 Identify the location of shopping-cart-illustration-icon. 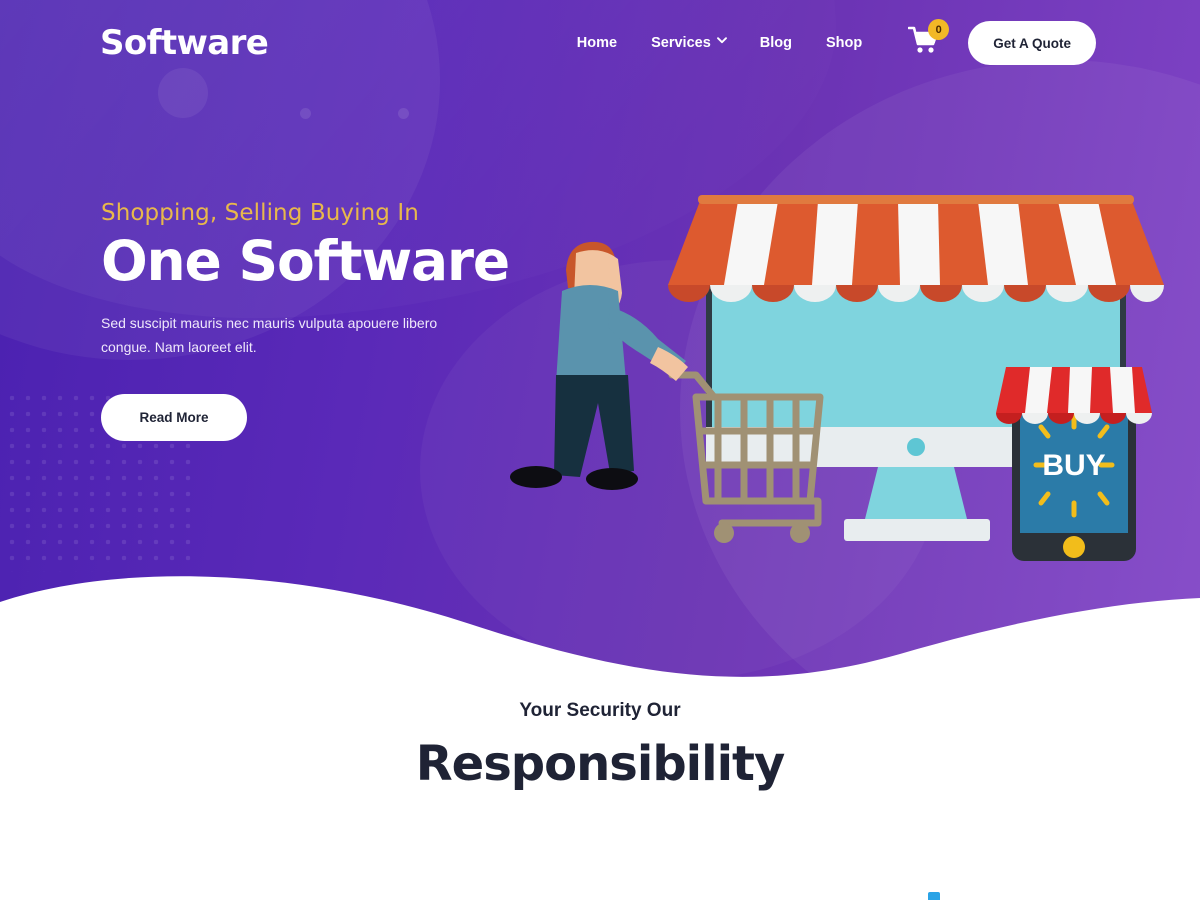
(746, 449).